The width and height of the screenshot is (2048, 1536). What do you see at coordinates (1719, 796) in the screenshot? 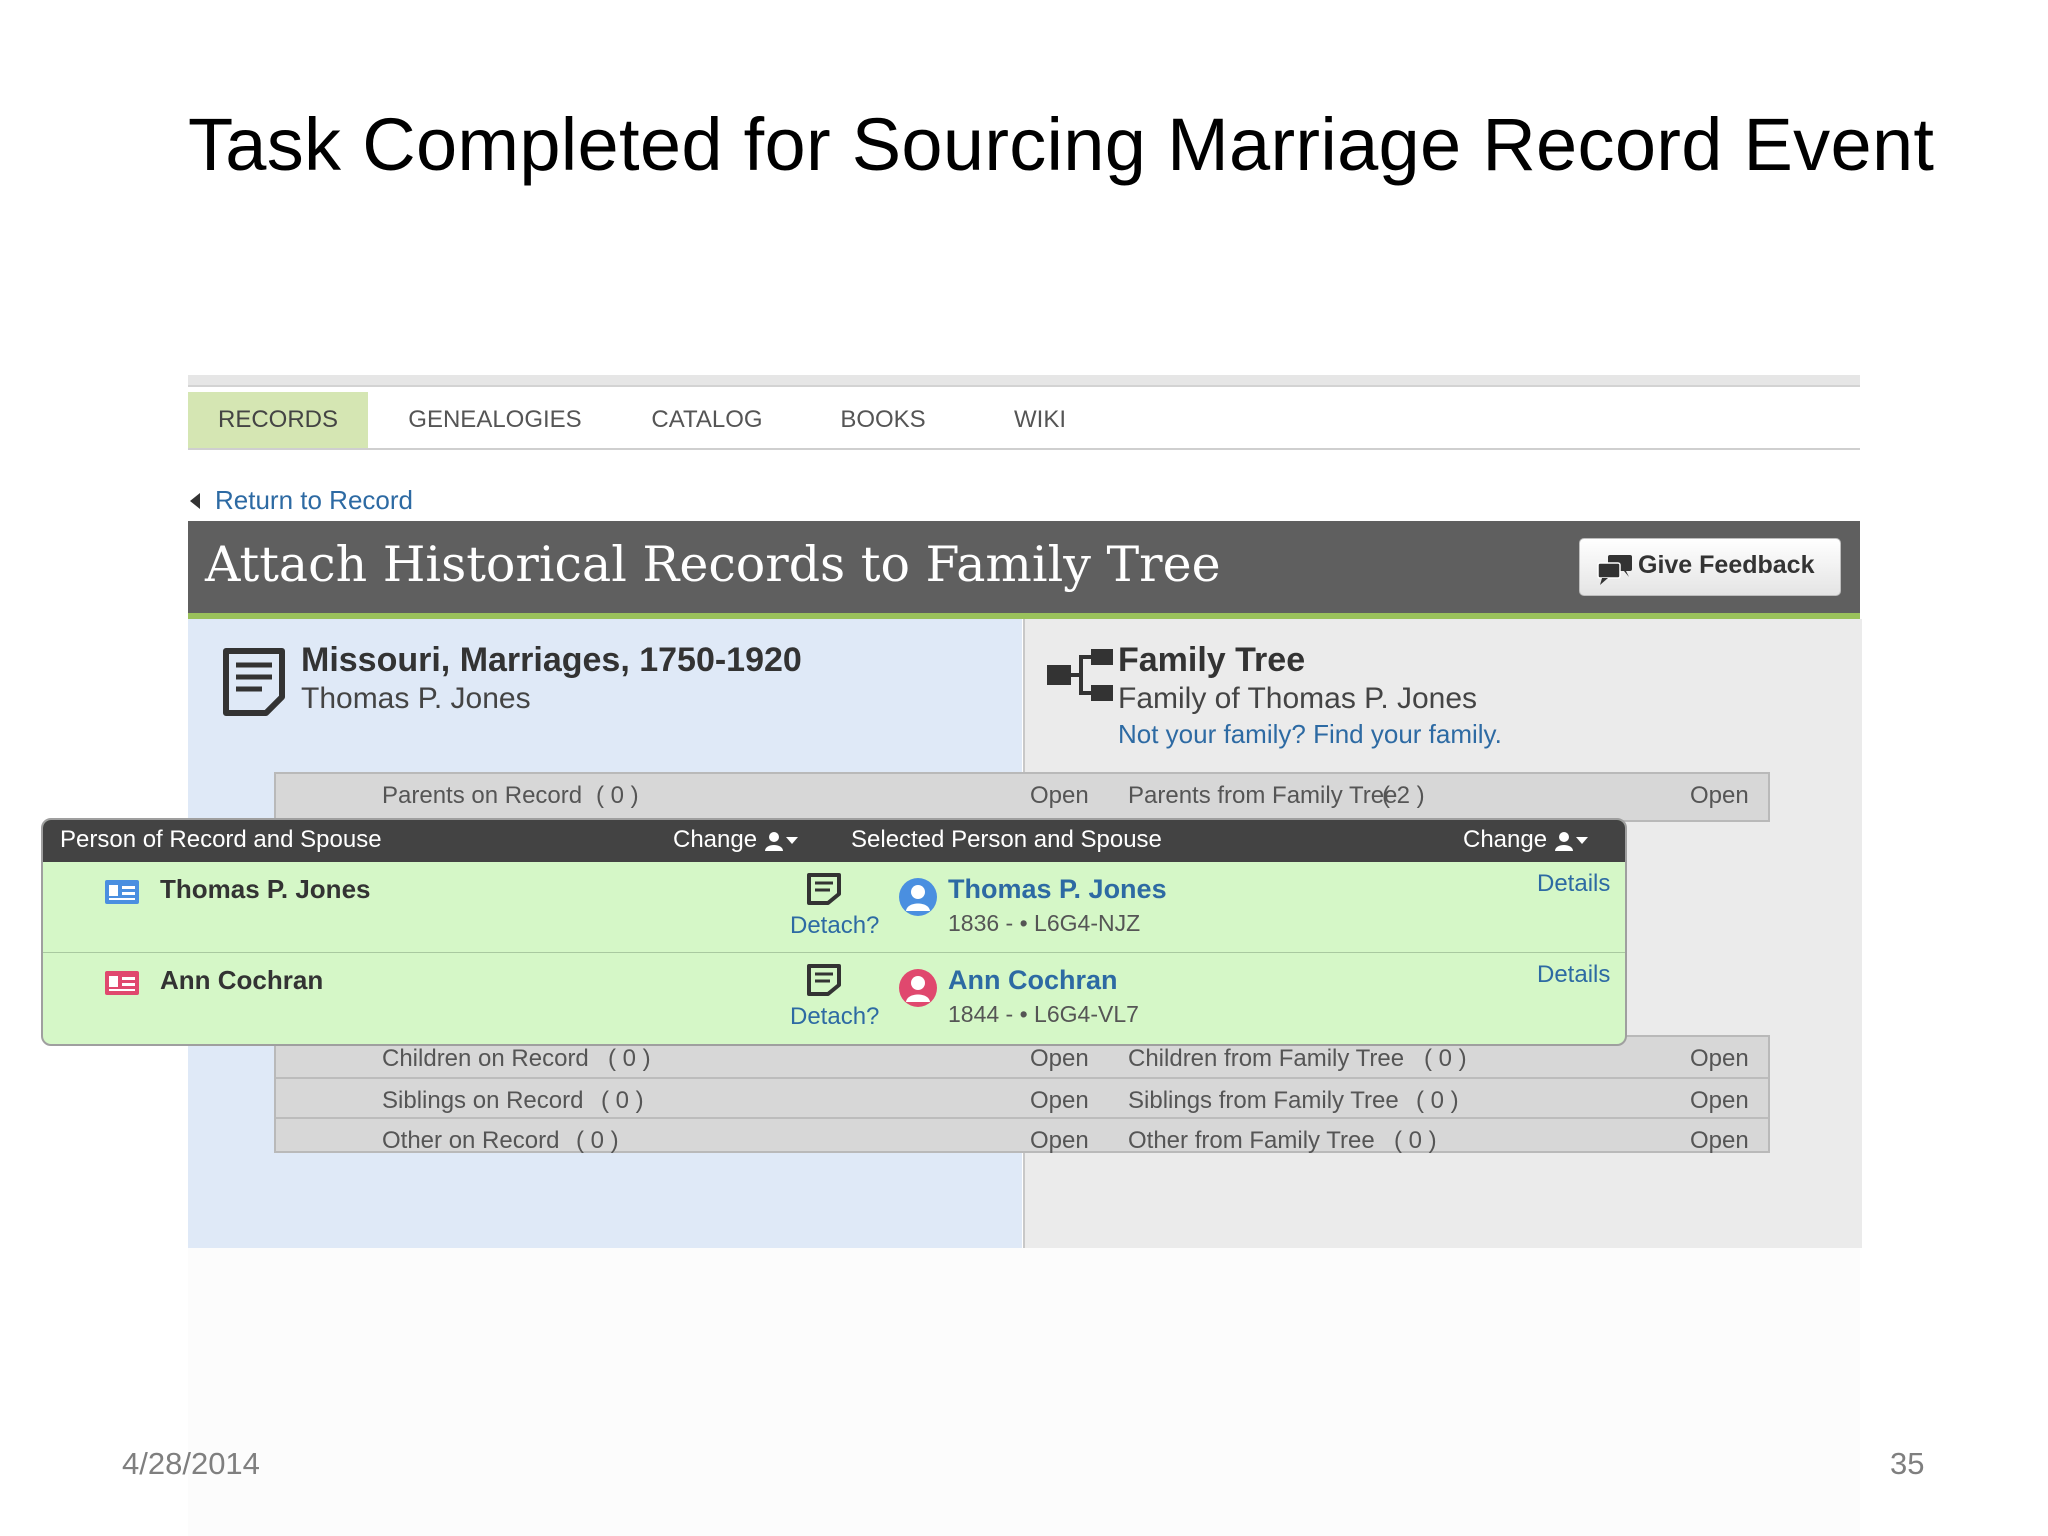
I see `parents-from-tree-open: Open` at bounding box center [1719, 796].